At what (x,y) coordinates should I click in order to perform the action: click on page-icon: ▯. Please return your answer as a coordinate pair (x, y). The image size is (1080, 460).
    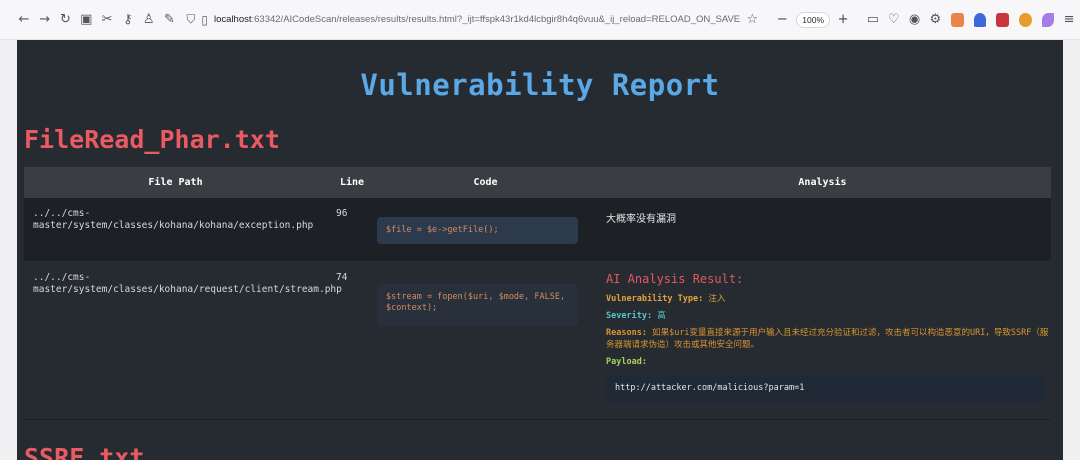
    Looking at the image, I should click on (204, 19).